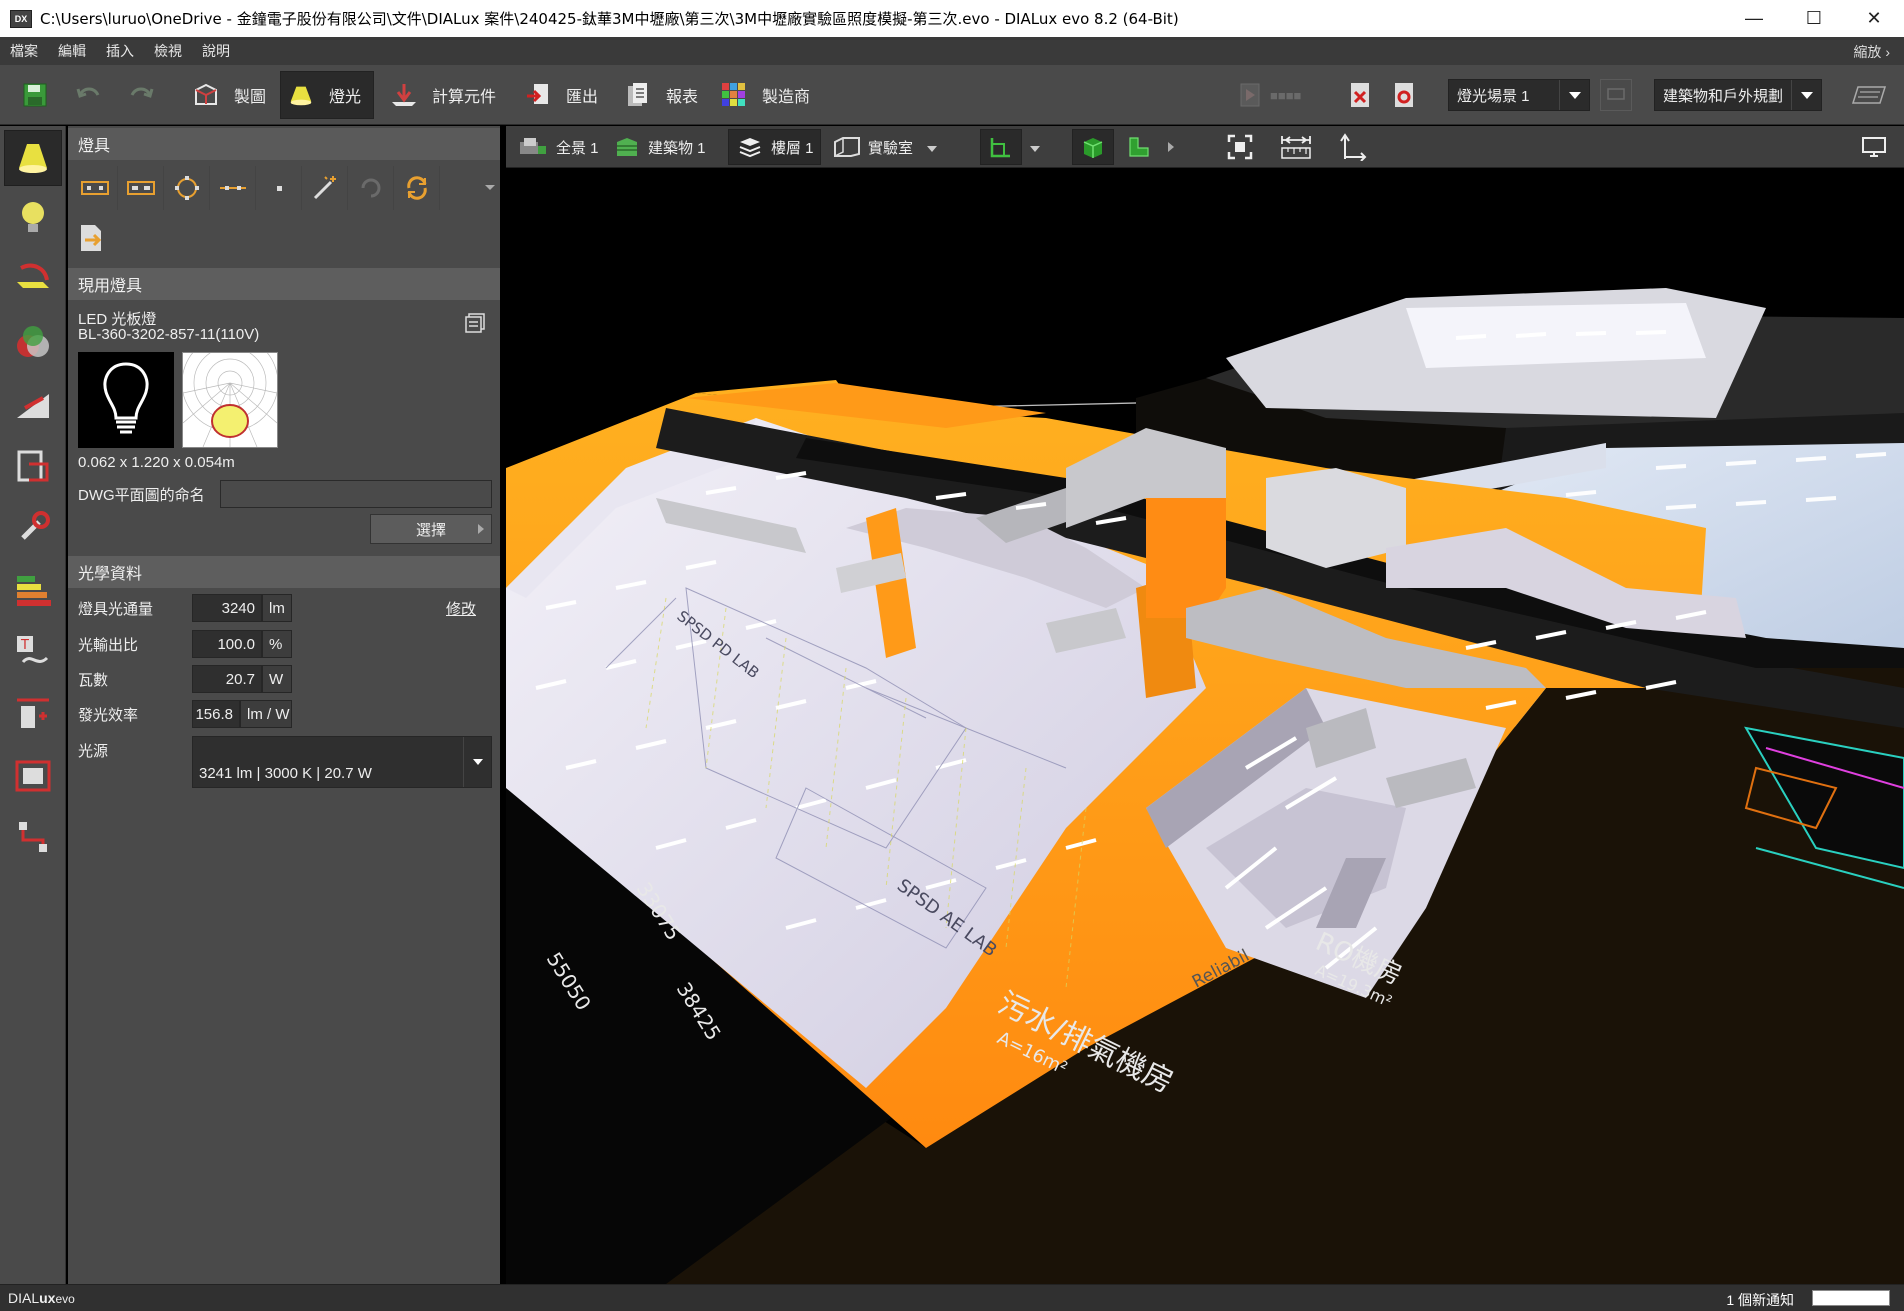 The width and height of the screenshot is (1904, 1311). I want to click on window-tool-button, so click(33, 776).